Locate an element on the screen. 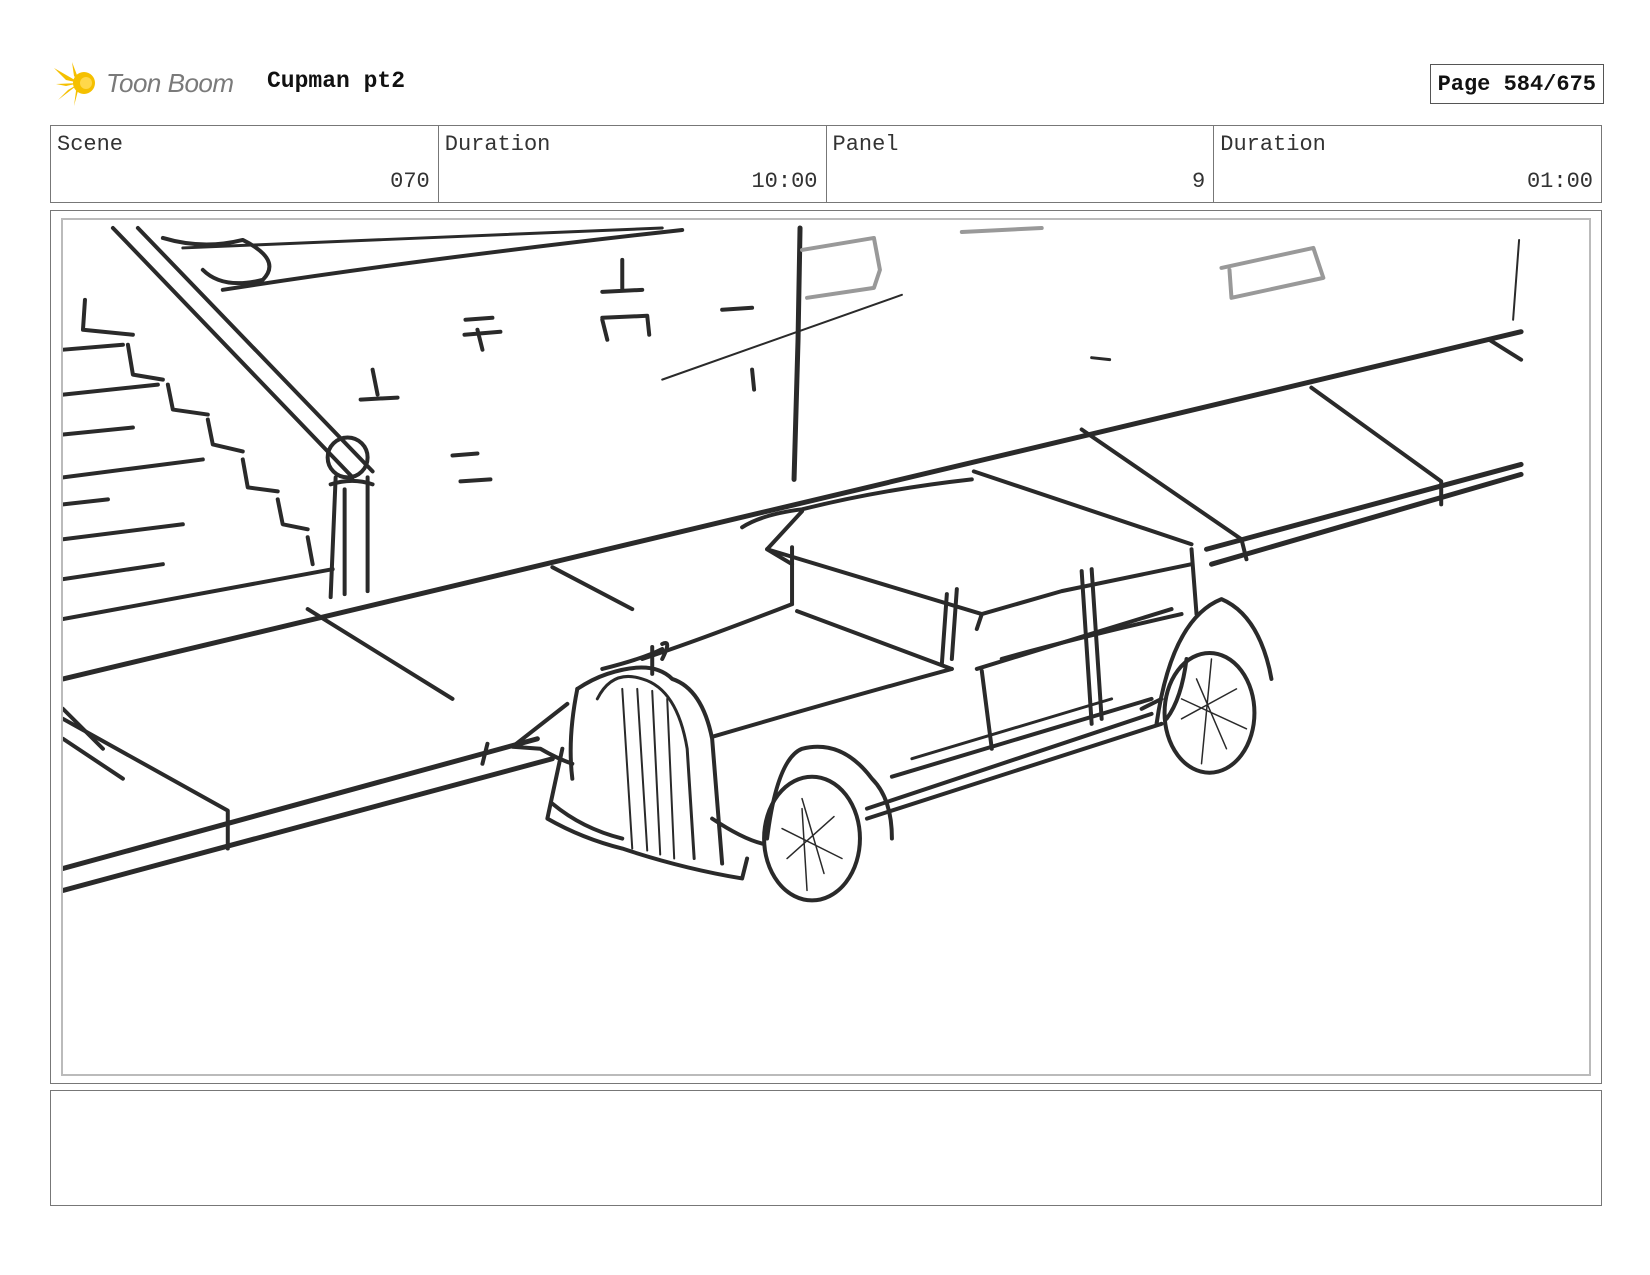 The width and height of the screenshot is (1650, 1275). toon-boom-logo: Toon Boom is located at coordinates (152, 83).